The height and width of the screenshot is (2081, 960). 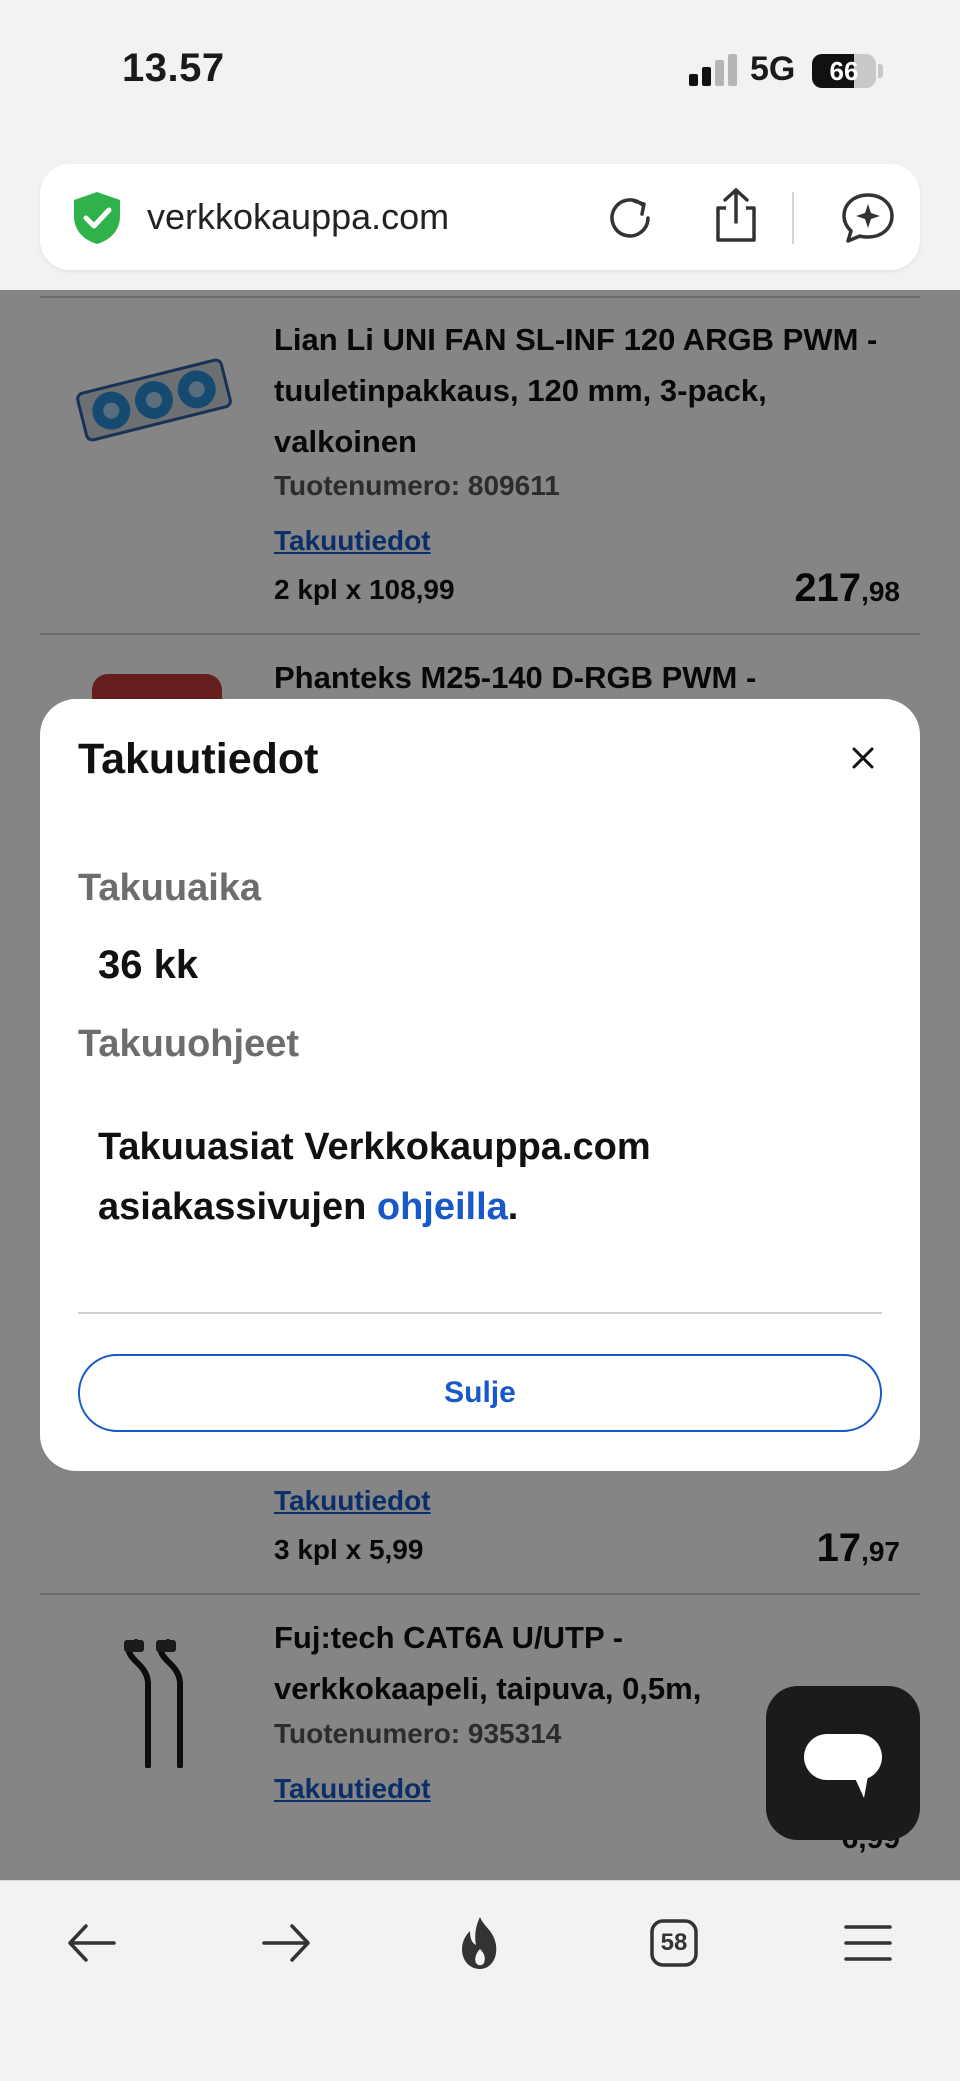 What do you see at coordinates (198, 759) in the screenshot?
I see `modal-title: Takuutiedot` at bounding box center [198, 759].